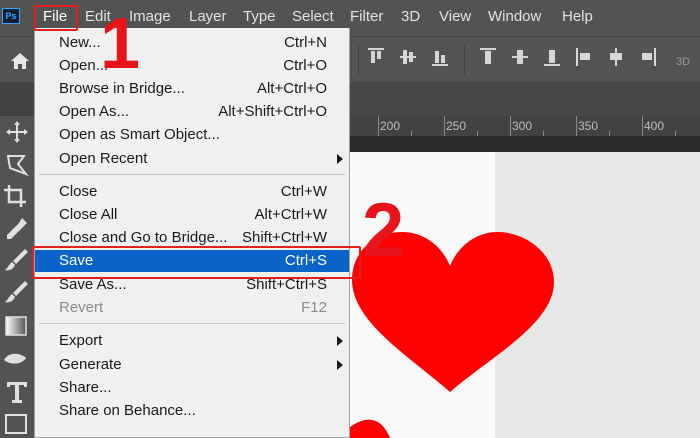 Image resolution: width=700 pixels, height=438 pixels. I want to click on distribute-horizontal-icon, so click(616, 57).